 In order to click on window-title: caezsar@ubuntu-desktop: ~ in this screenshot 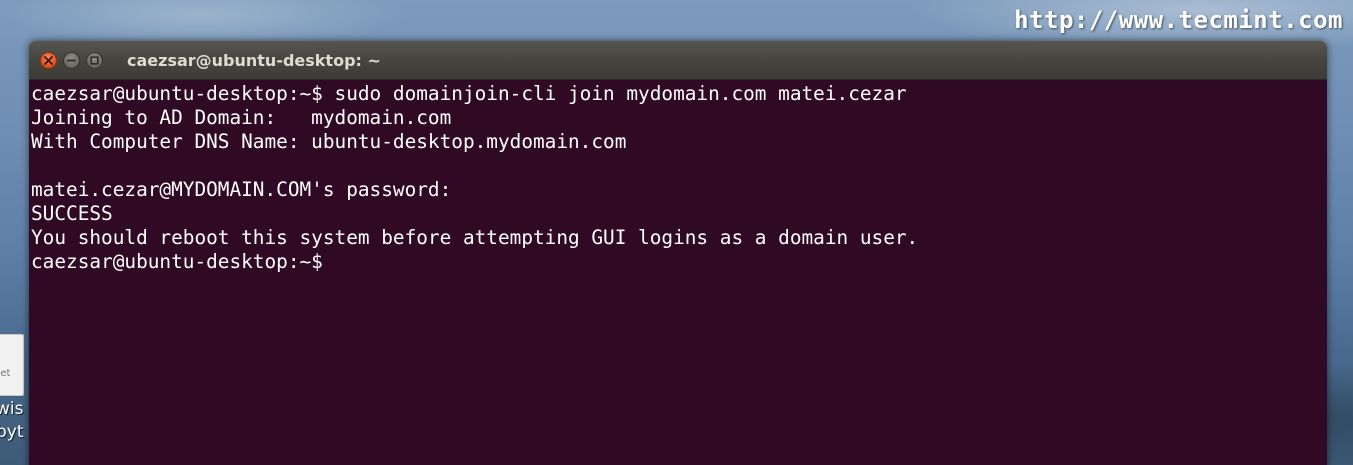, I will do `click(254, 60)`.